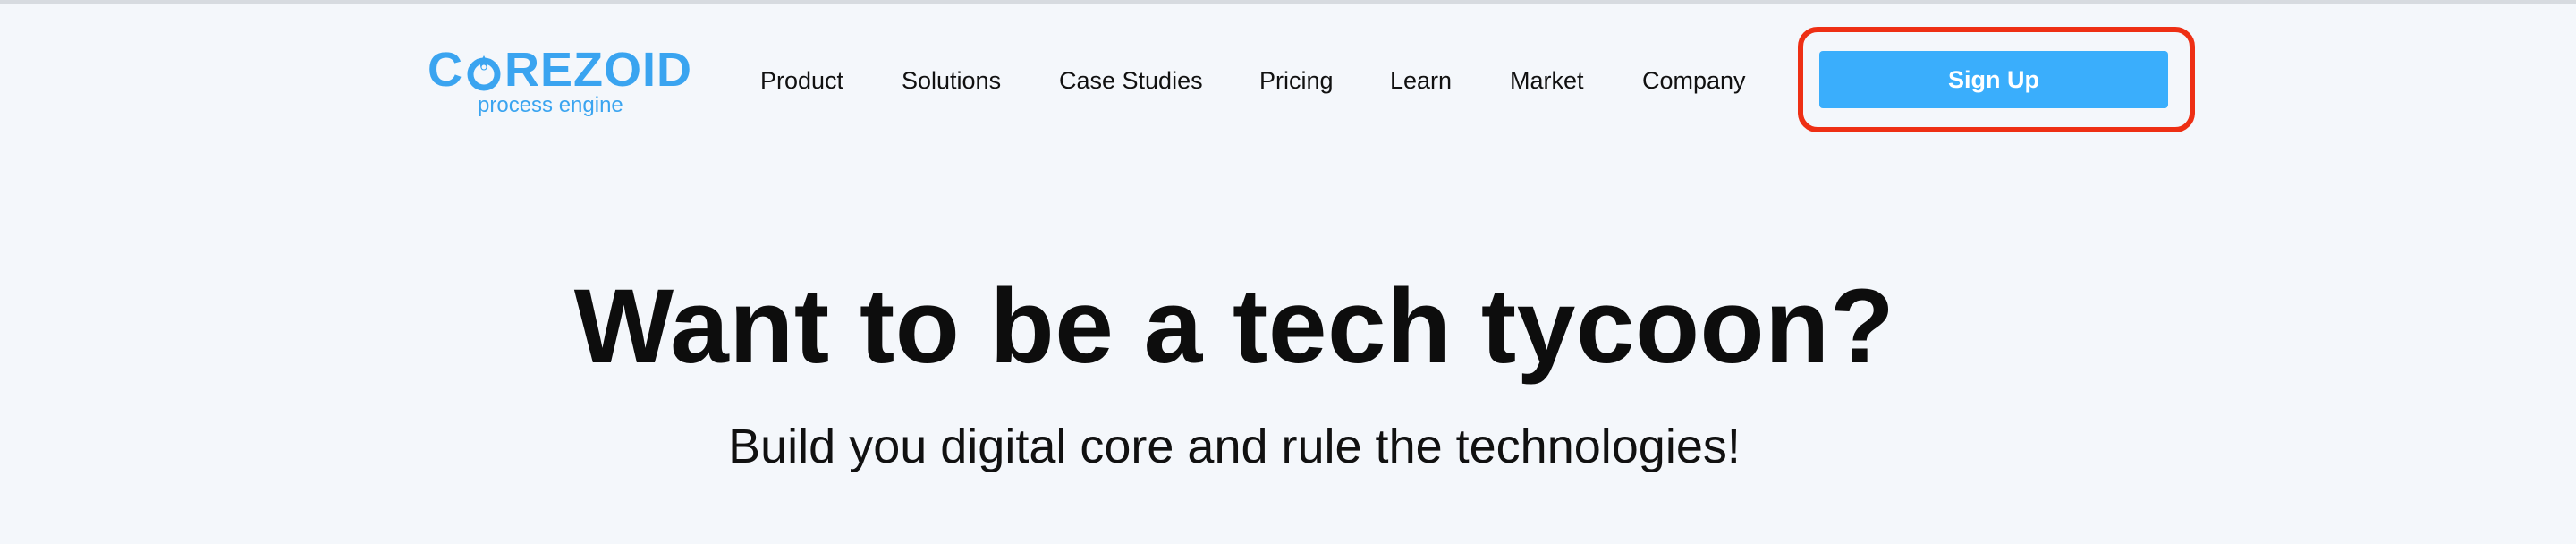 The height and width of the screenshot is (544, 2576). I want to click on corezoid-logo: C REZOID process engine, so click(559, 83).